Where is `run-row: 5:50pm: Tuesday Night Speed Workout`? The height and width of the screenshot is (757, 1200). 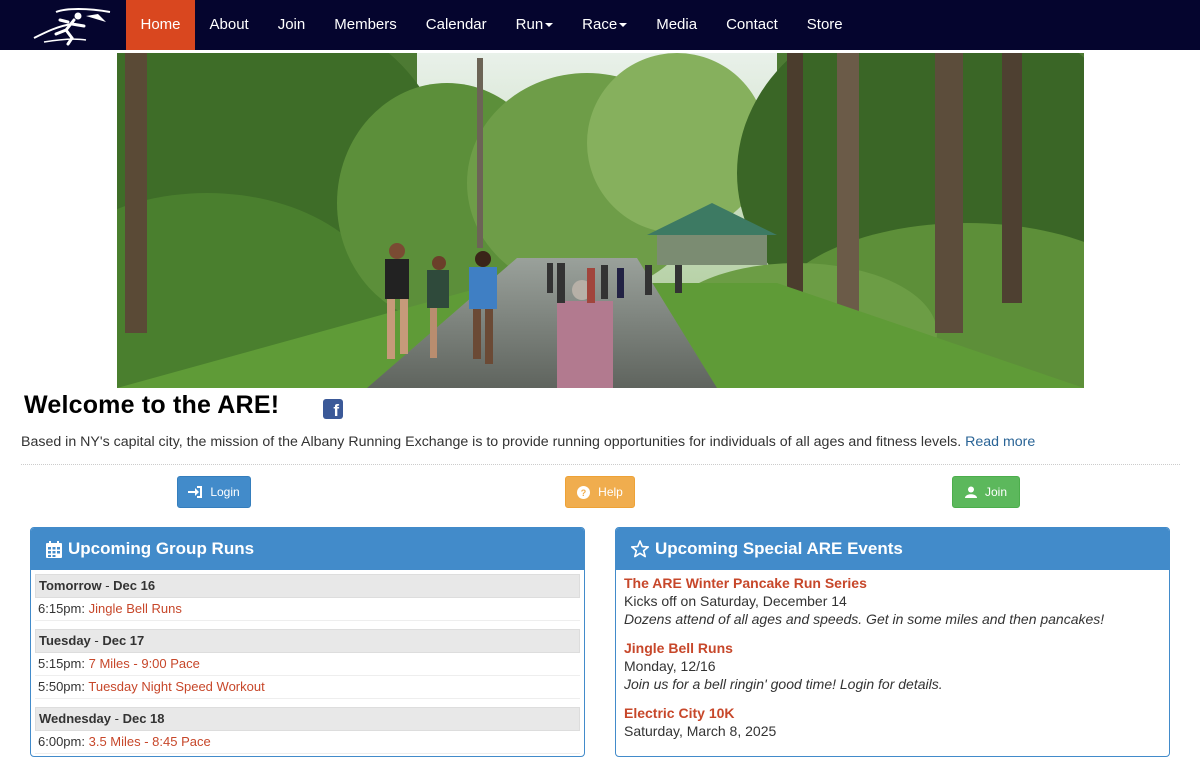 run-row: 5:50pm: Tuesday Night Speed Workout is located at coordinates (307, 687).